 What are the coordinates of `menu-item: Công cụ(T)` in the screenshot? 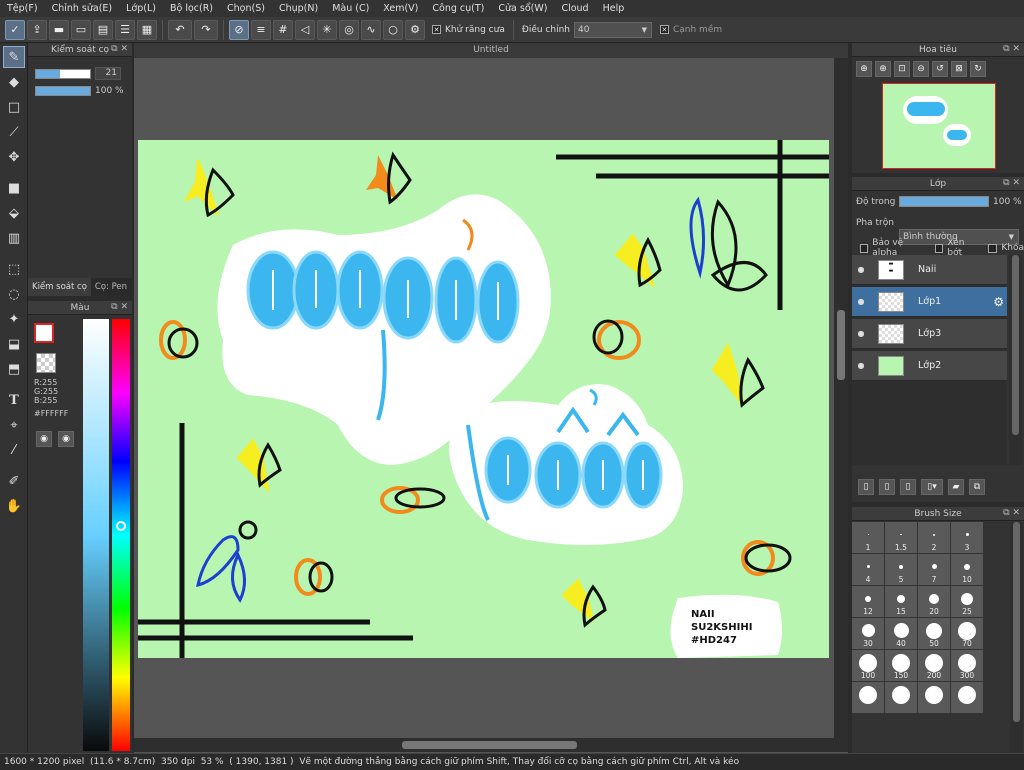 It's located at (458, 8).